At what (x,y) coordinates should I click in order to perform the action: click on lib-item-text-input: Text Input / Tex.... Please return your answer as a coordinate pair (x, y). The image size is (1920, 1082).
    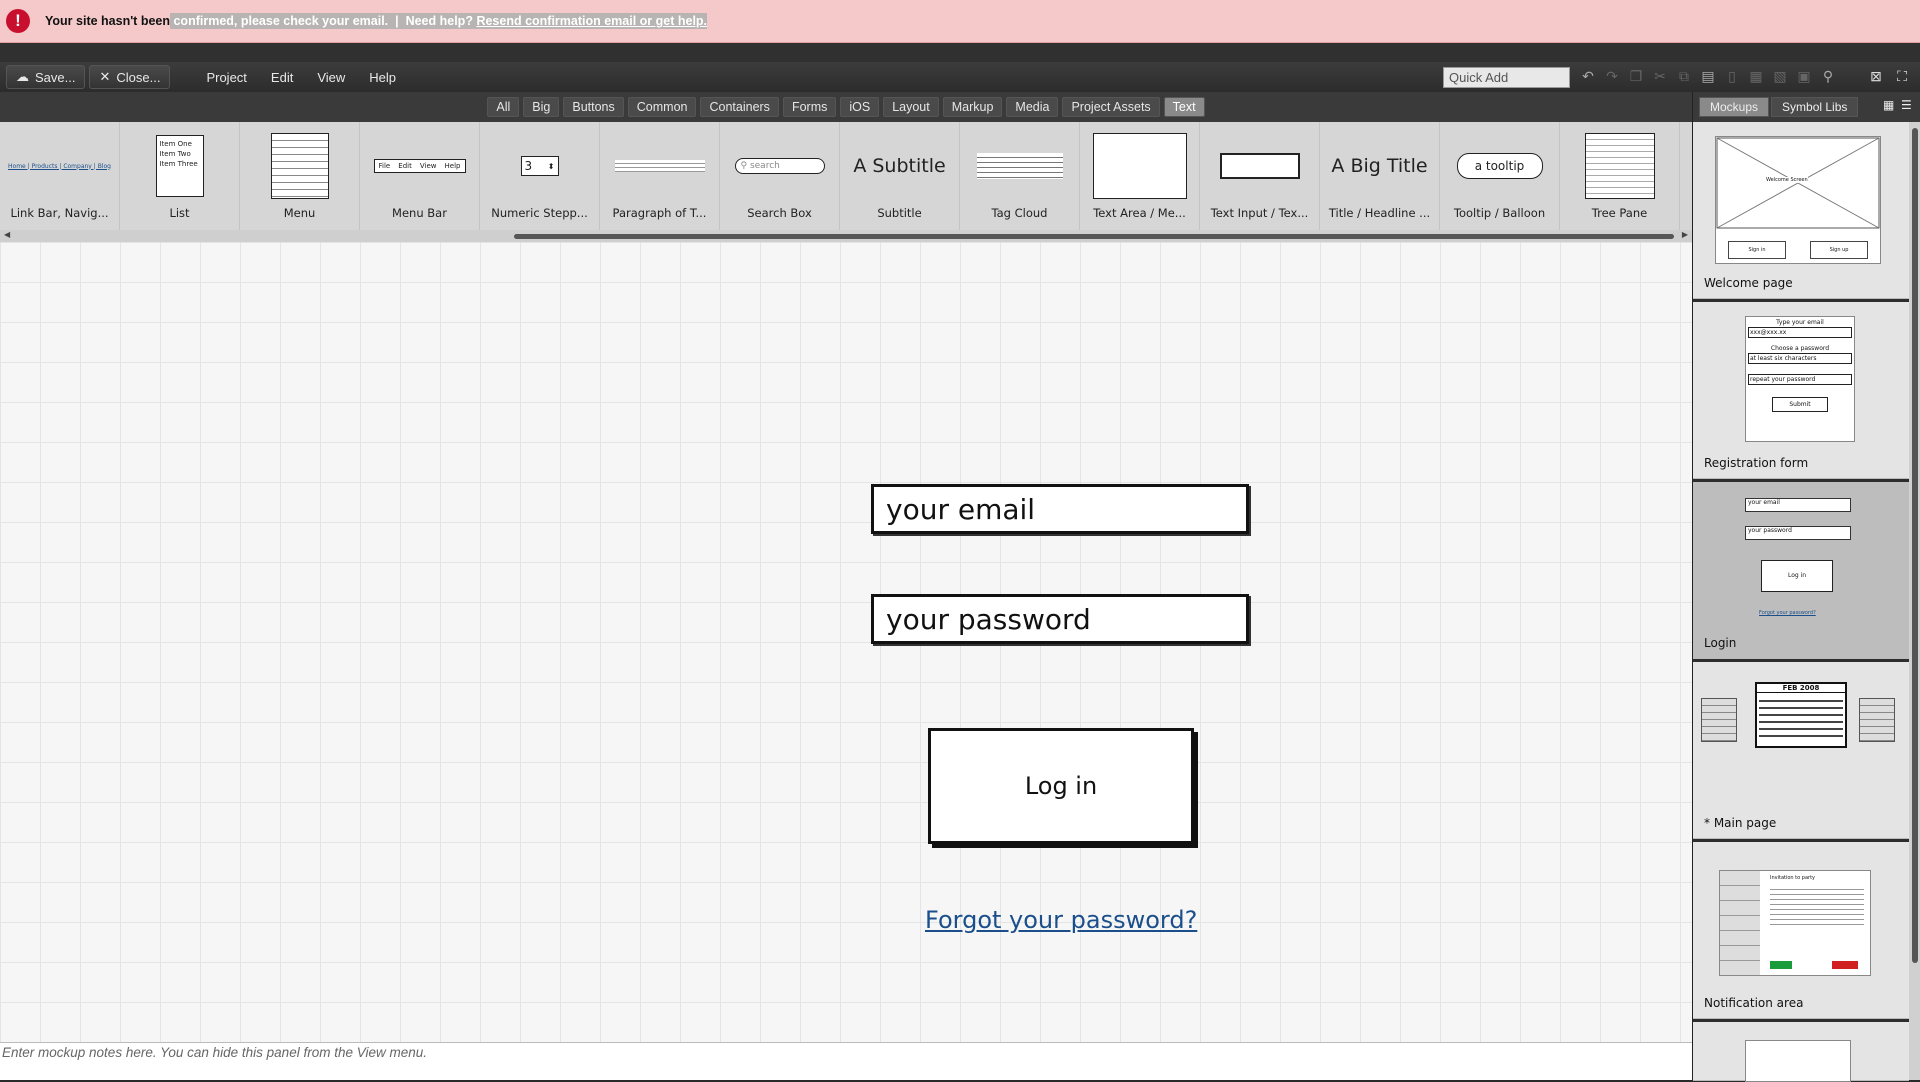
    Looking at the image, I should click on (1260, 176).